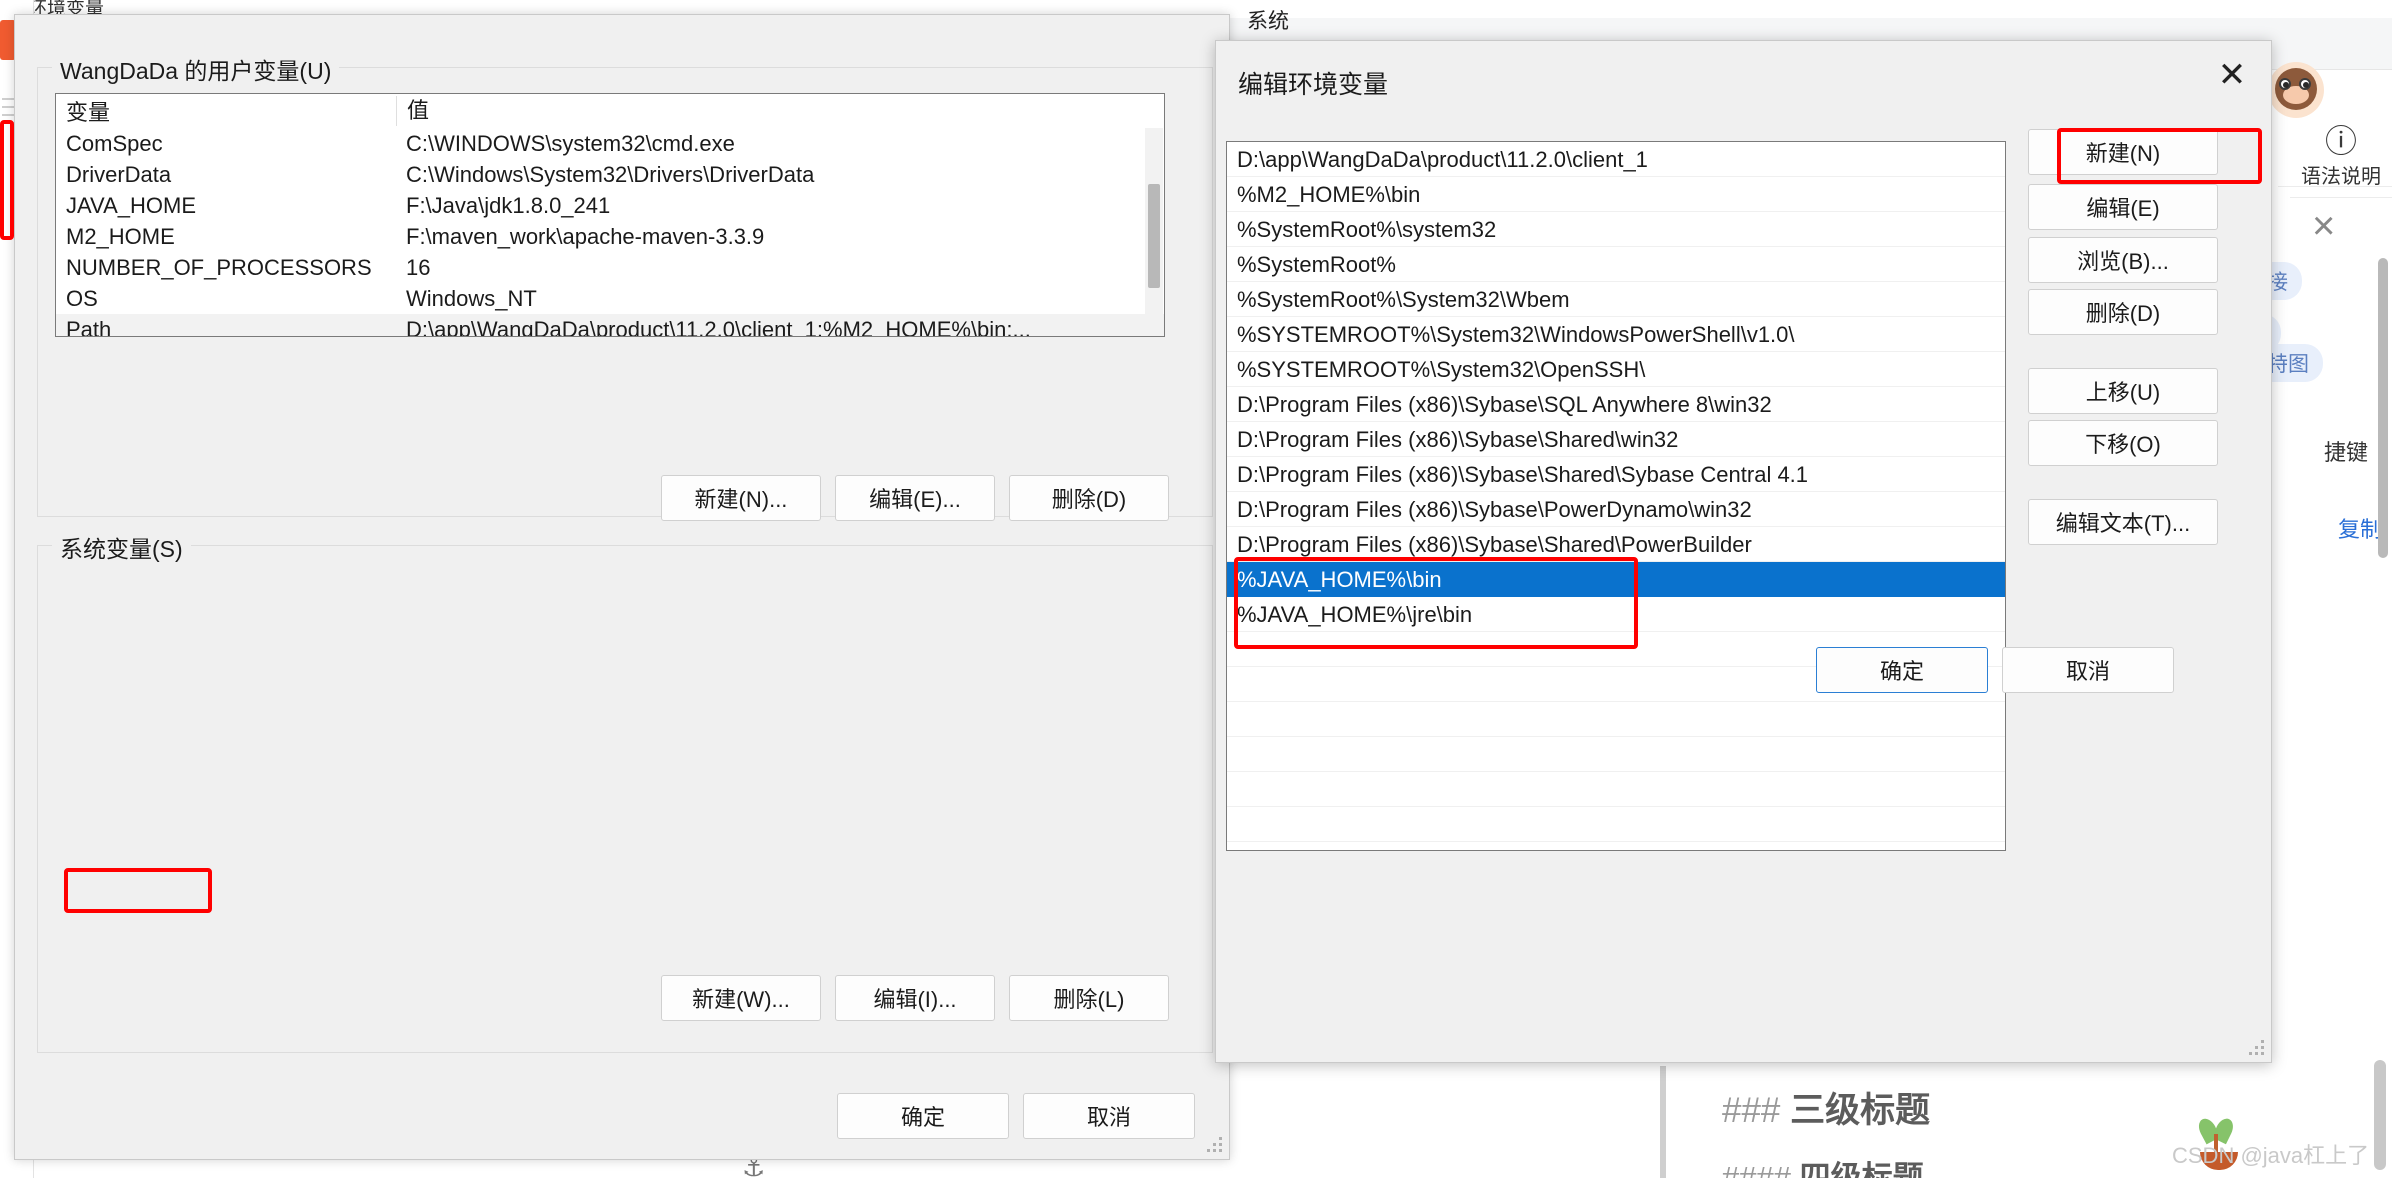 The height and width of the screenshot is (1178, 2392). I want to click on edit-delete-button: 删除(D), so click(2123, 312).